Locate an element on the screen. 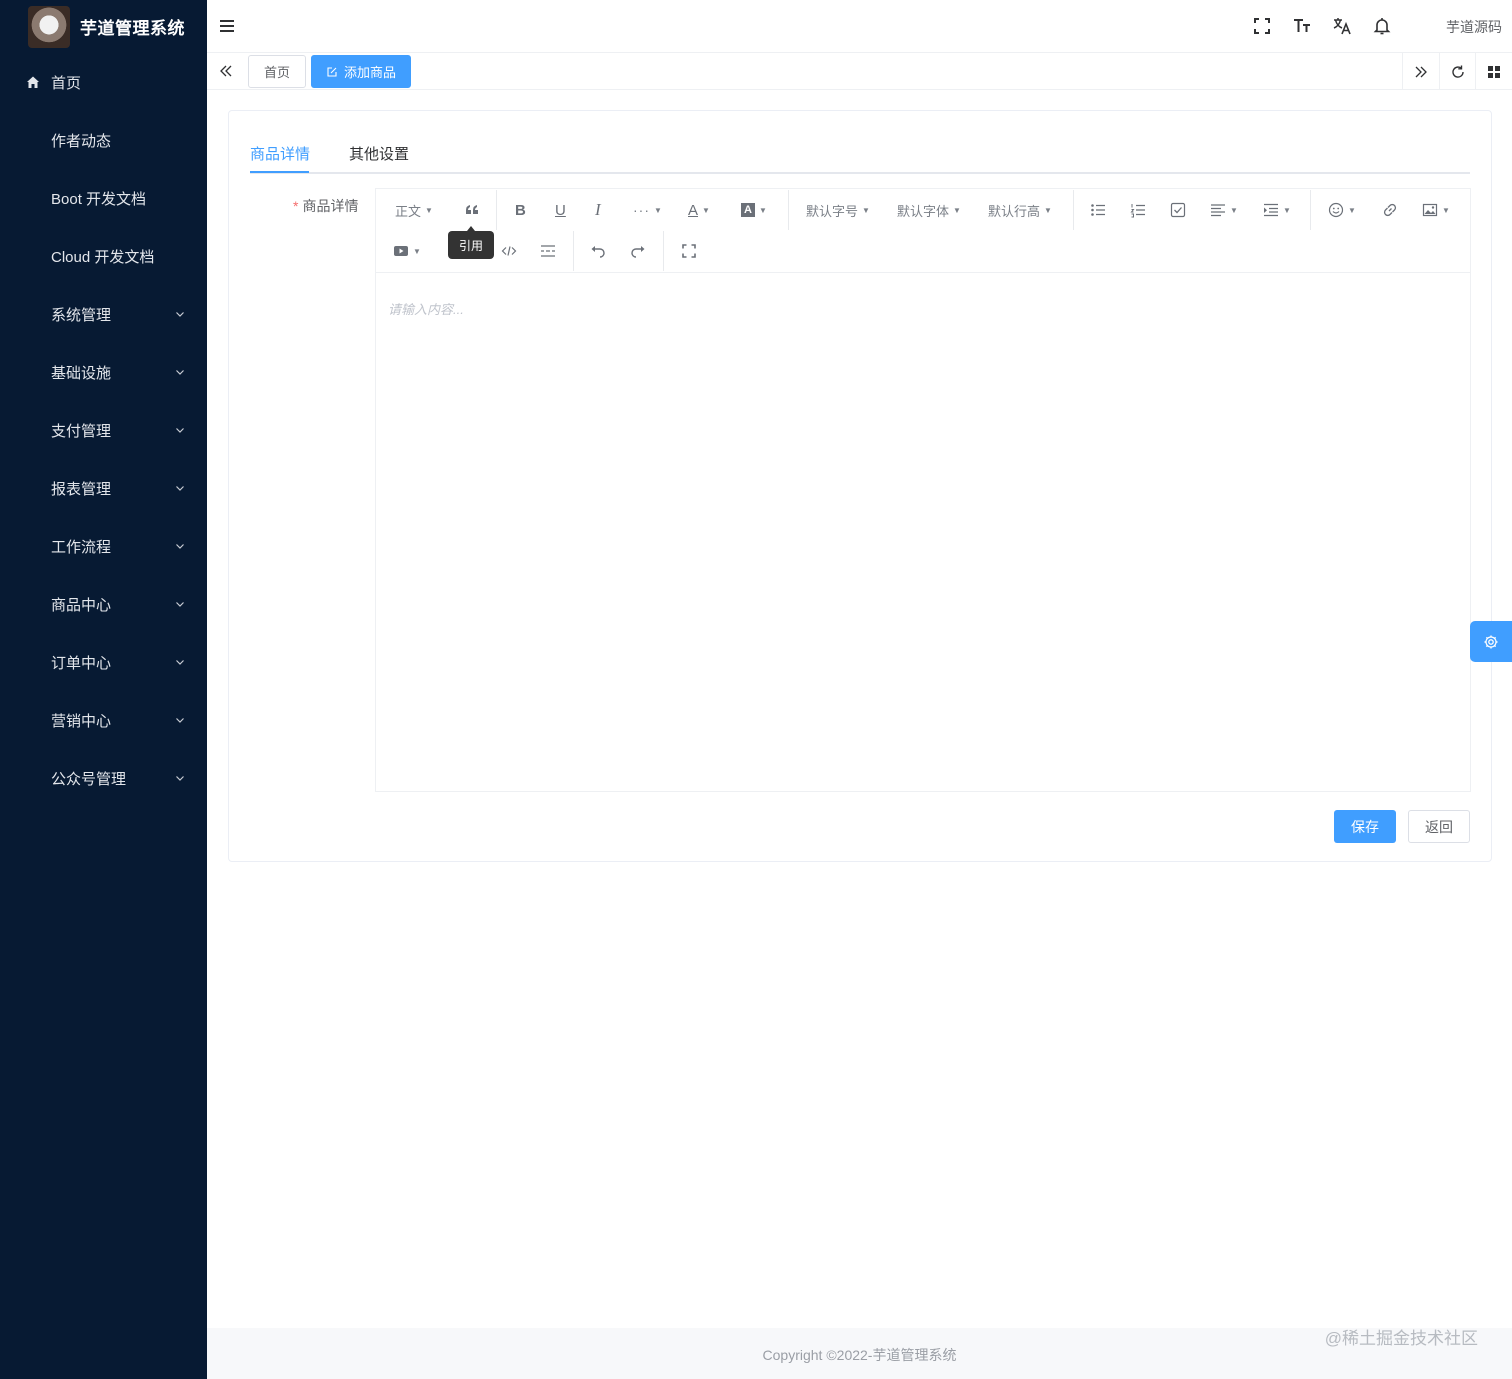  refresh-button is located at coordinates (1457, 71).